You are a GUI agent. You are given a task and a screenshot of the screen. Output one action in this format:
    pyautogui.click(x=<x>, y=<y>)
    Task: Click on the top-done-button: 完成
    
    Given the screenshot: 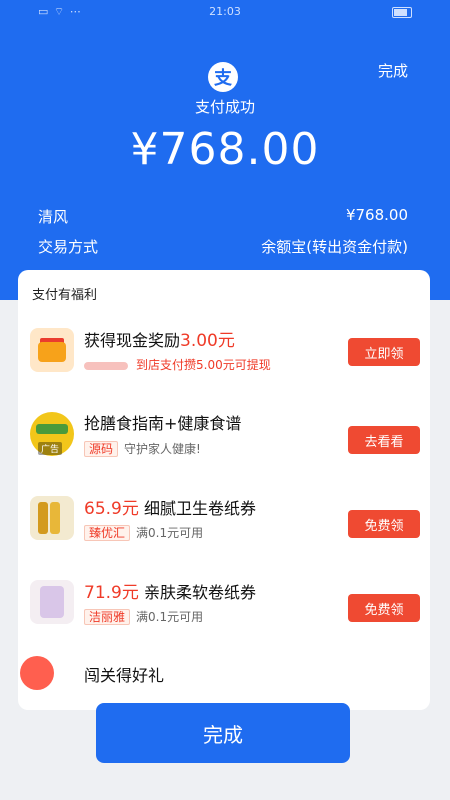 What is the action you would take?
    pyautogui.click(x=393, y=70)
    